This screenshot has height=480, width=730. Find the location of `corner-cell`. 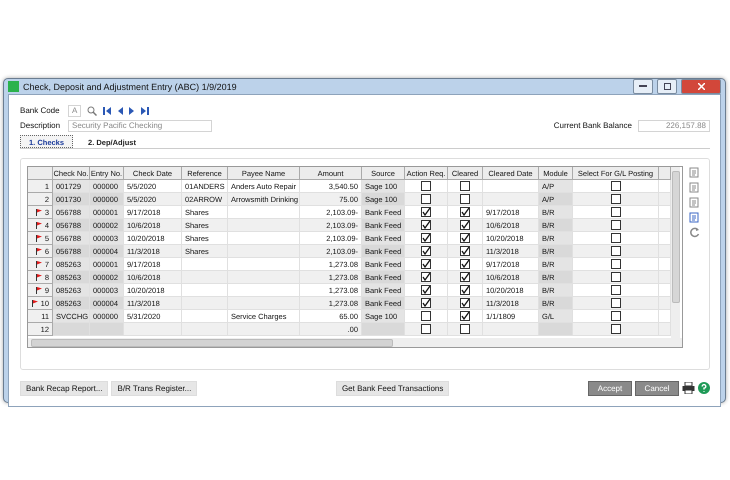

corner-cell is located at coordinates (40, 173).